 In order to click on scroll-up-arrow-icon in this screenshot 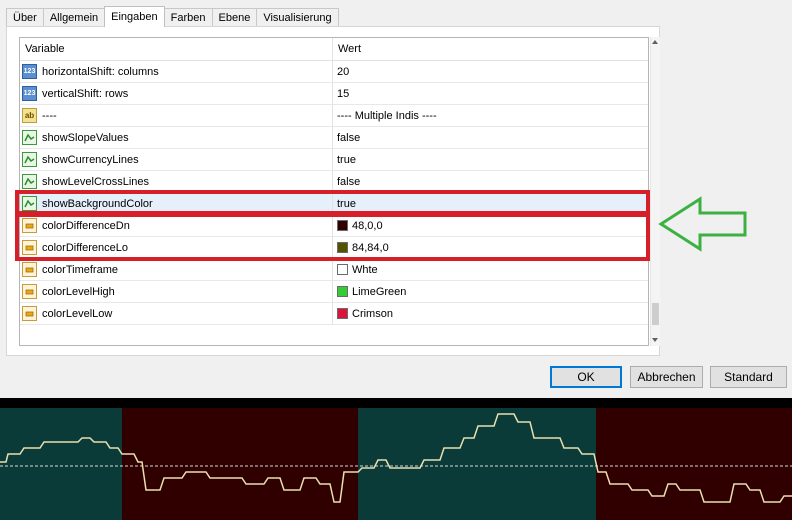, I will do `click(655, 42)`.